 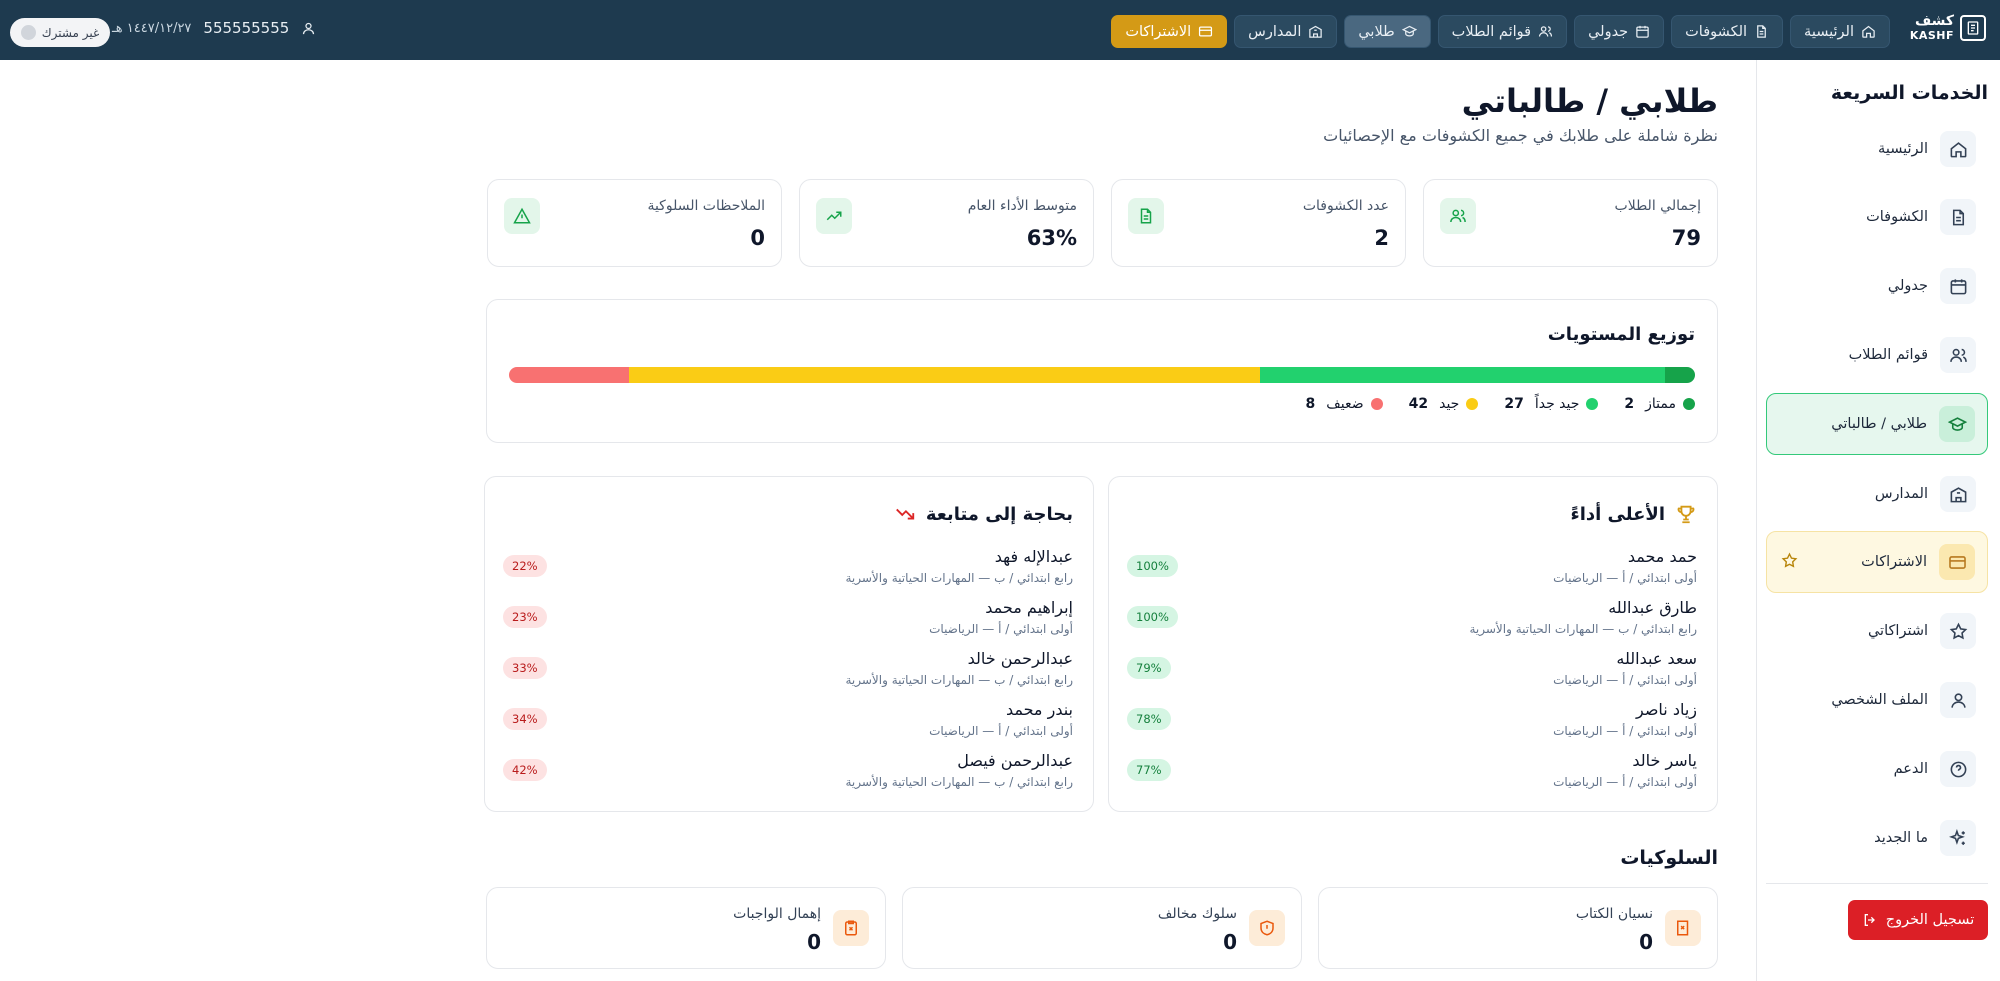 I want to click on stat-value: 63%, so click(x=1051, y=238).